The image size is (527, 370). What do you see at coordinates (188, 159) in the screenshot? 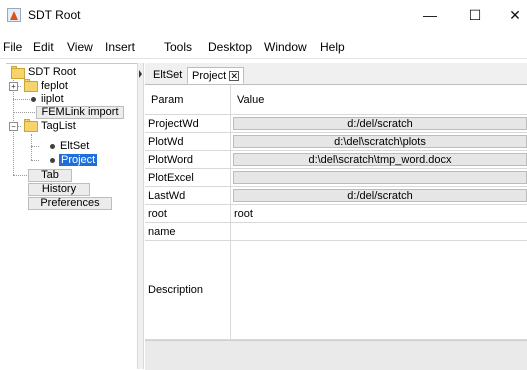
I see `param-label: PlotWord` at bounding box center [188, 159].